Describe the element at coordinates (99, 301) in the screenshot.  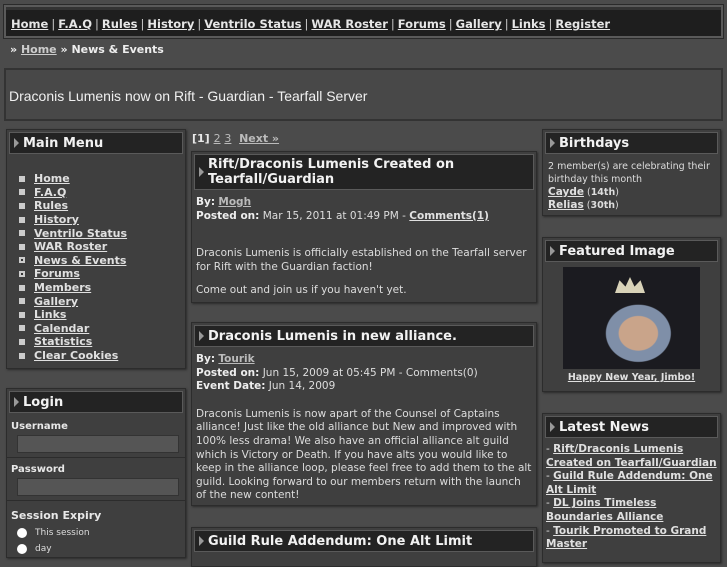
I see `menu-item: Gallery` at that location.